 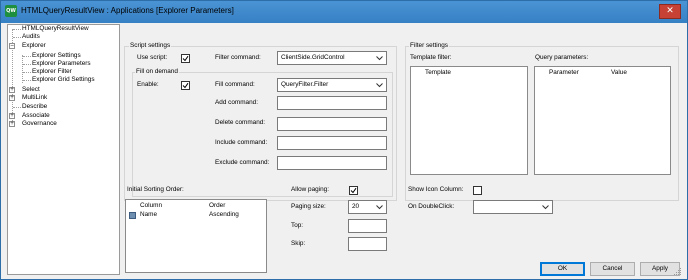 What do you see at coordinates (61, 64) in the screenshot?
I see `tree-item-explorer-parameters: Explorer Parameters` at bounding box center [61, 64].